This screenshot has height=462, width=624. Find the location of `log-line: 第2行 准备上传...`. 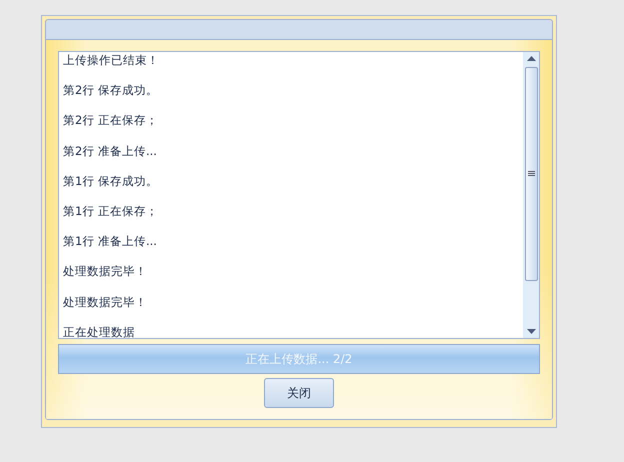

log-line: 第2行 准备上传... is located at coordinates (110, 152).